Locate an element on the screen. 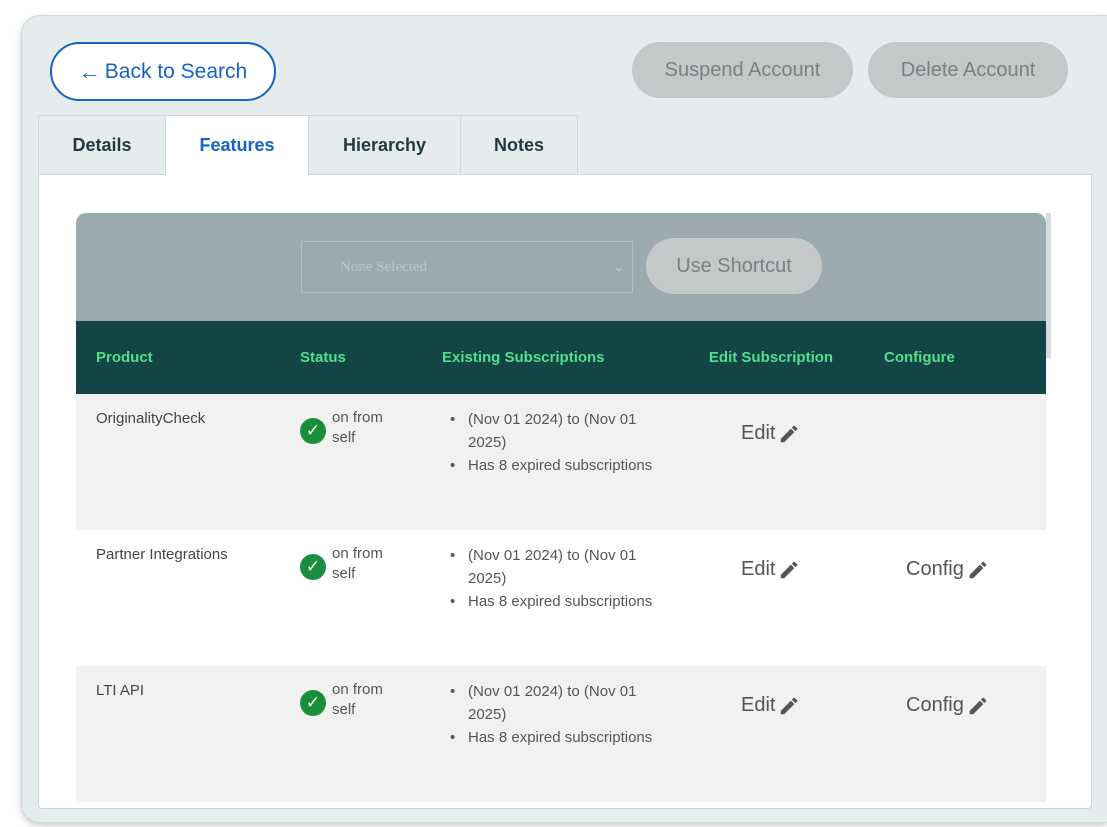 This screenshot has width=1107, height=827. column-header-configure: Configure is located at coordinates (919, 357).